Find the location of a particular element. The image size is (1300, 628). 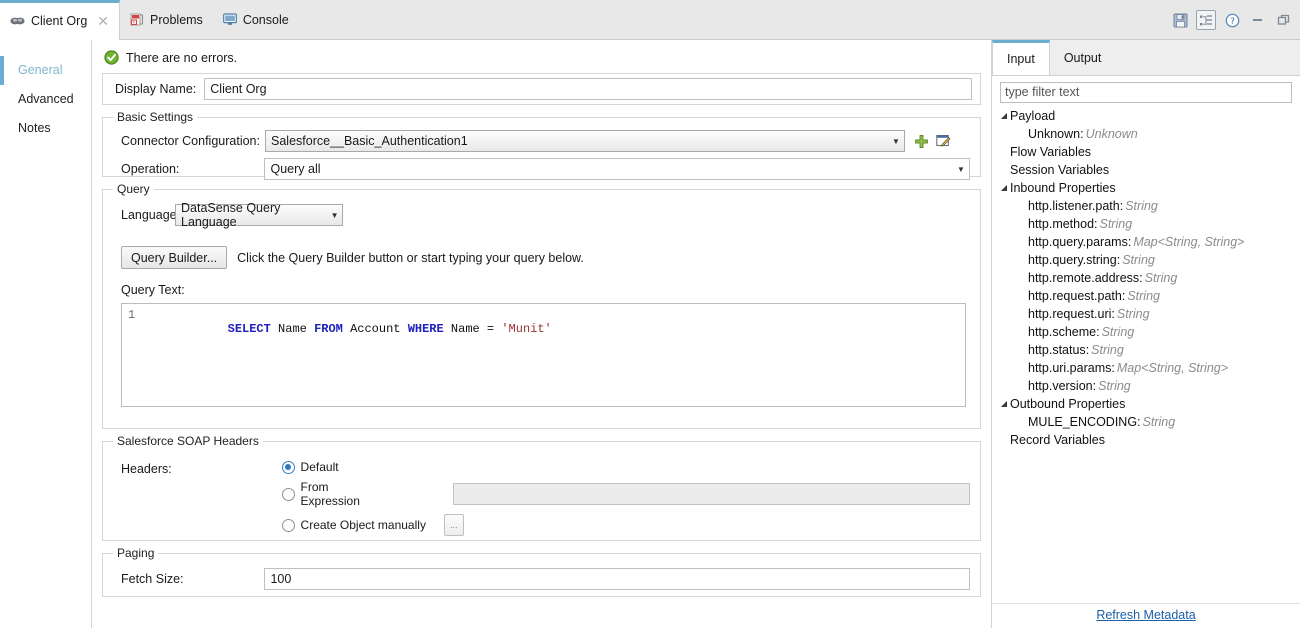

sidebar-item-notes: Notes is located at coordinates (45, 128).